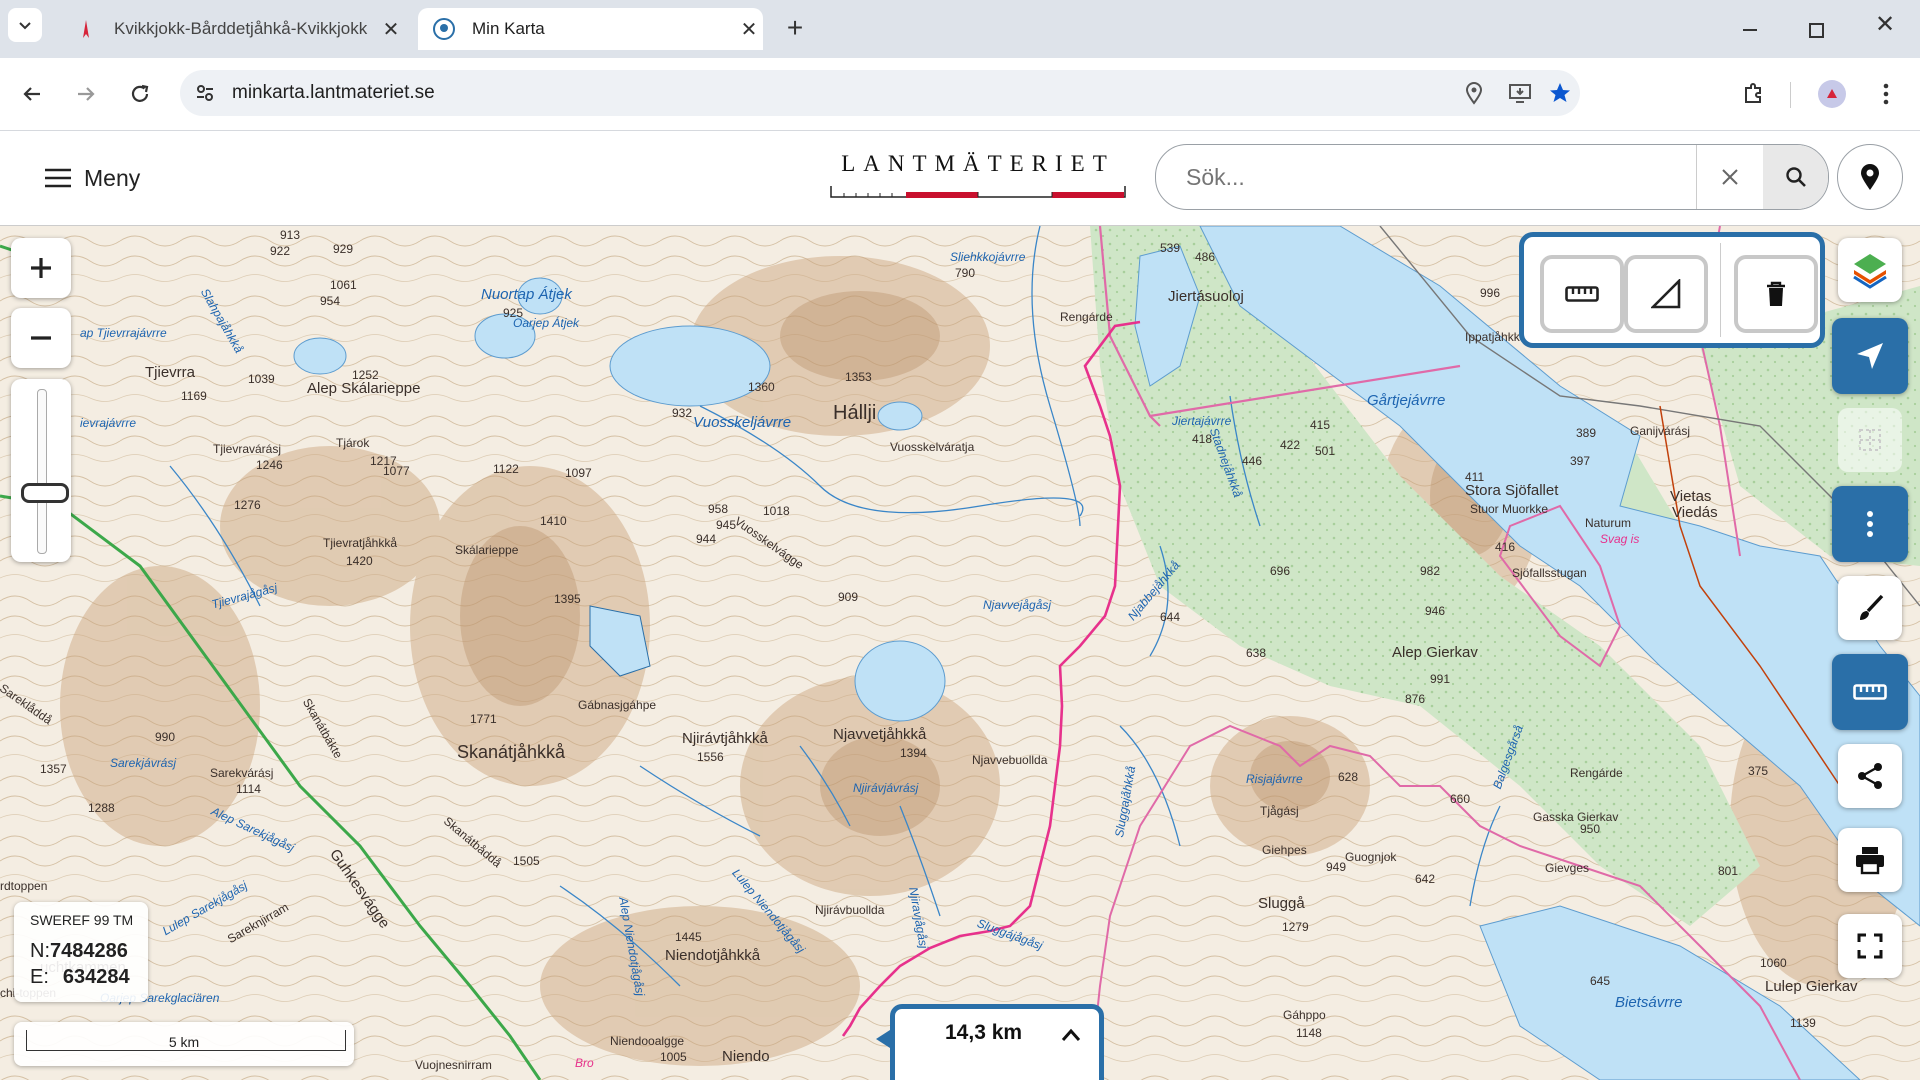 The width and height of the screenshot is (1920, 1080). I want to click on draw-button, so click(1870, 608).